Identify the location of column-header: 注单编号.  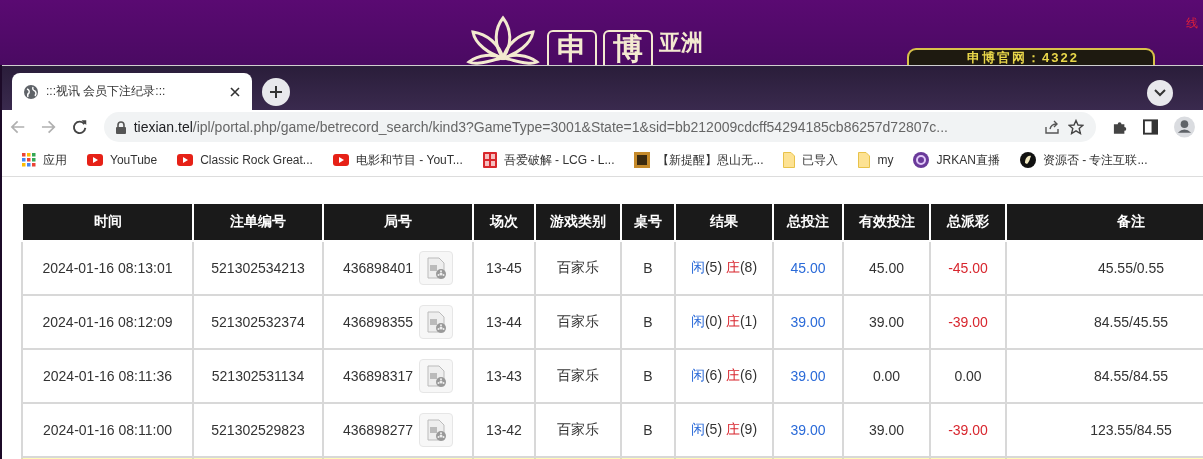
(258, 222).